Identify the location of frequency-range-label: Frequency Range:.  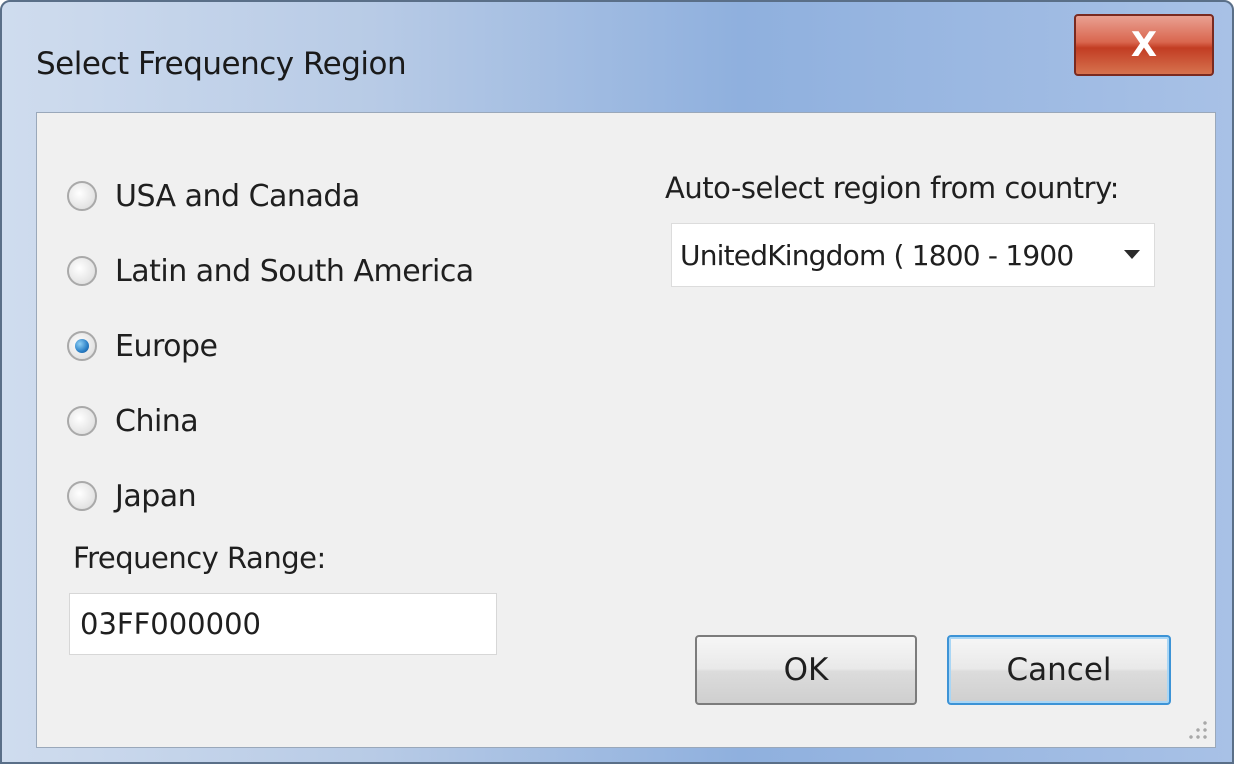
(199, 558).